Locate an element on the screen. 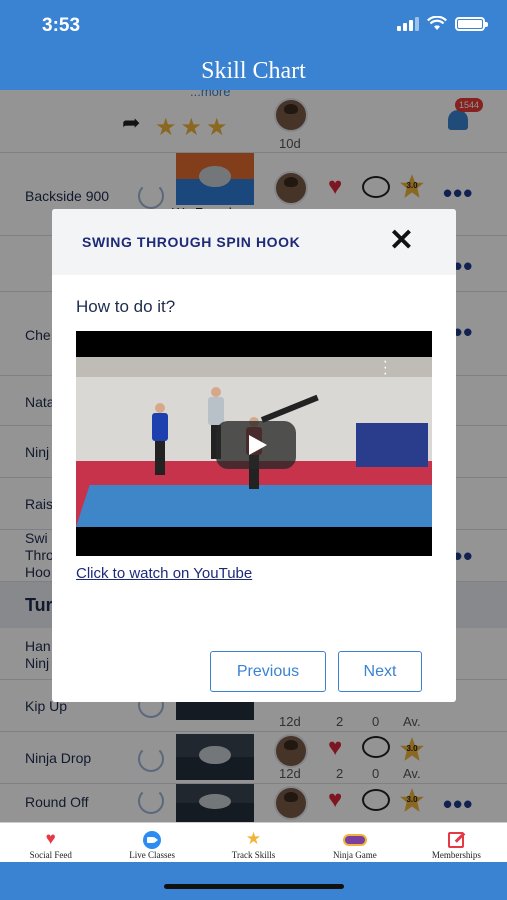 This screenshot has height=900, width=507. tab-label: Ninja Game is located at coordinates (355, 855).